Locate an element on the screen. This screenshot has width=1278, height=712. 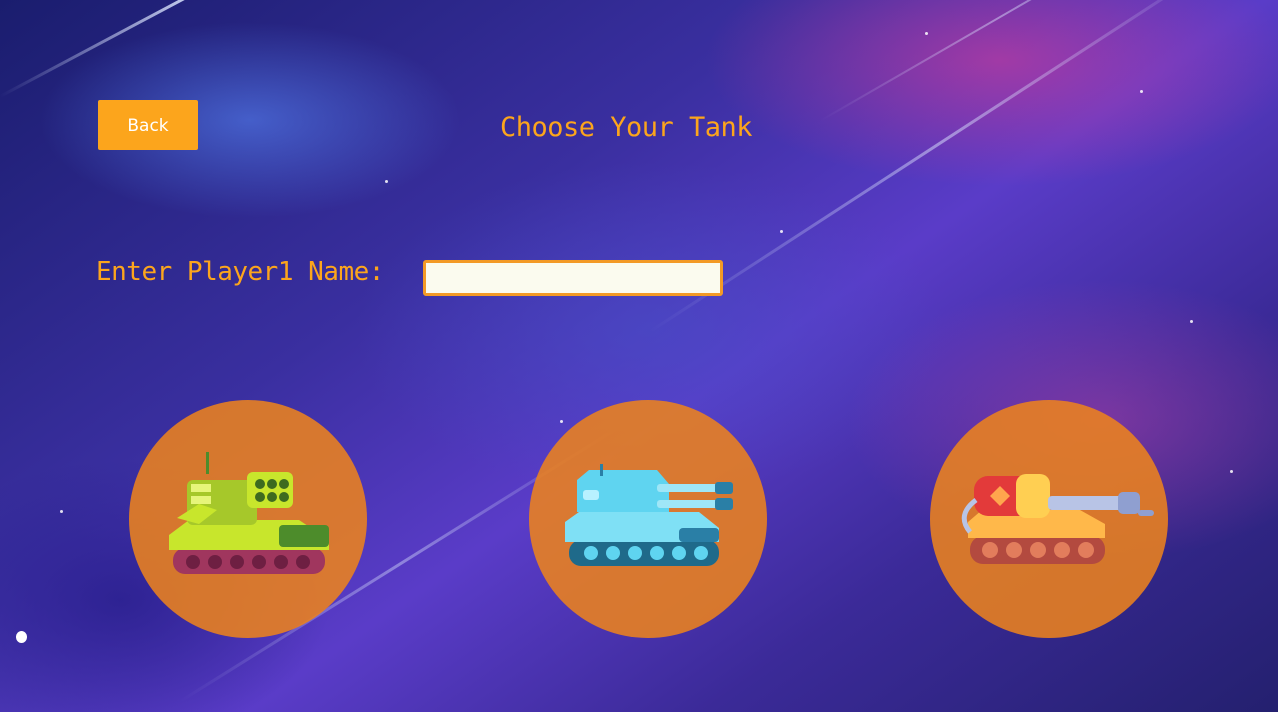
green-rocket-tank-icon is located at coordinates (249, 513).